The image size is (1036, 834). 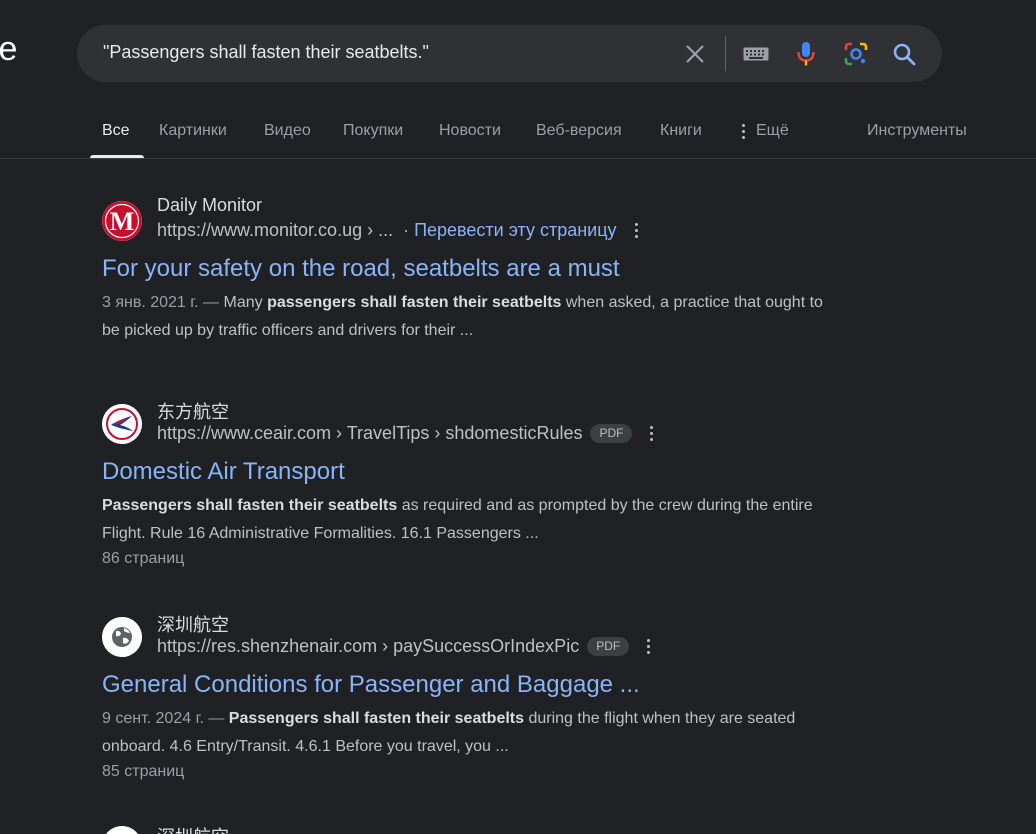 I want to click on tab-more: Ещё, so click(x=765, y=131).